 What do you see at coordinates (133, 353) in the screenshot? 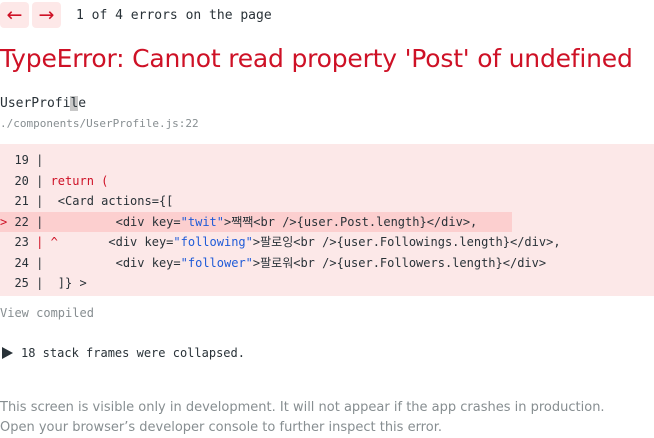
I see `collapsed-frames-label: 18 stack frames were collapsed.` at bounding box center [133, 353].